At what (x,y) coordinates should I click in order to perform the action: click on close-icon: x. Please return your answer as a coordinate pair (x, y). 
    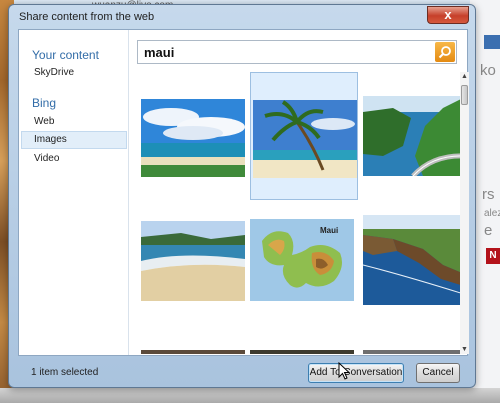
    Looking at the image, I should click on (448, 14).